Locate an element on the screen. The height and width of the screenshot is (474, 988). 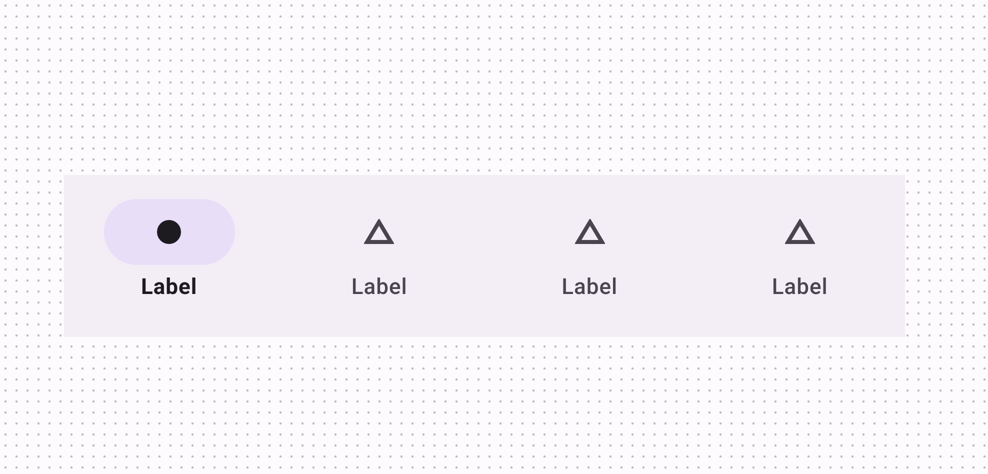
circle-icon is located at coordinates (169, 232).